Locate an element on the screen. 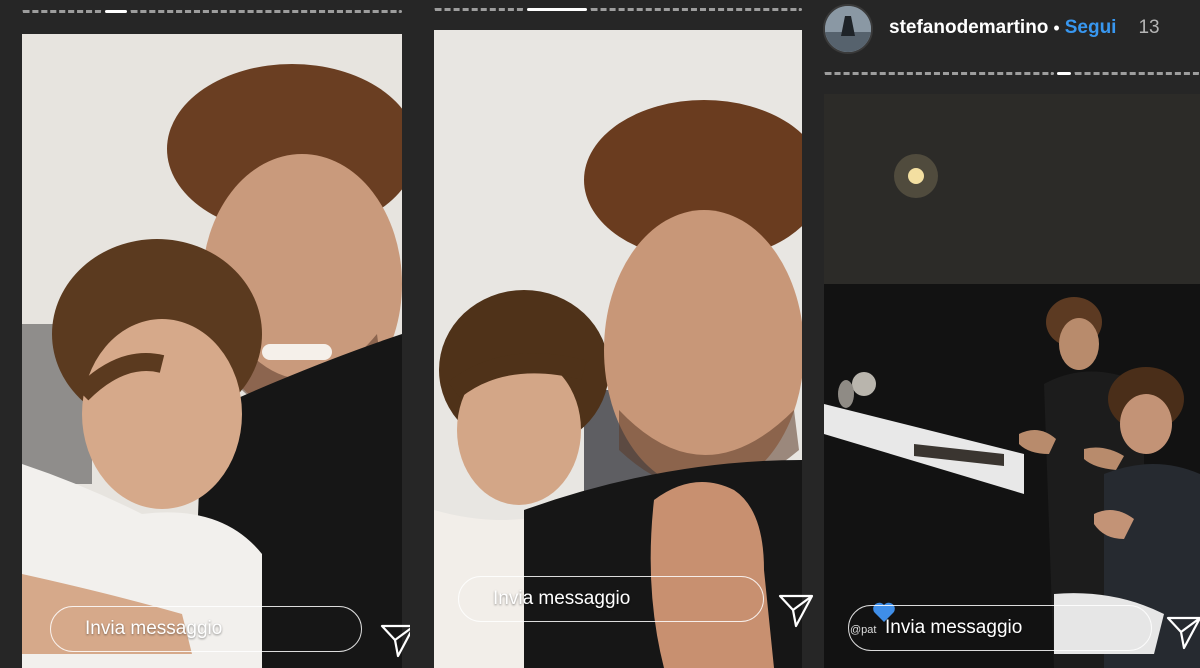  avatar-graphic is located at coordinates (848, 28).